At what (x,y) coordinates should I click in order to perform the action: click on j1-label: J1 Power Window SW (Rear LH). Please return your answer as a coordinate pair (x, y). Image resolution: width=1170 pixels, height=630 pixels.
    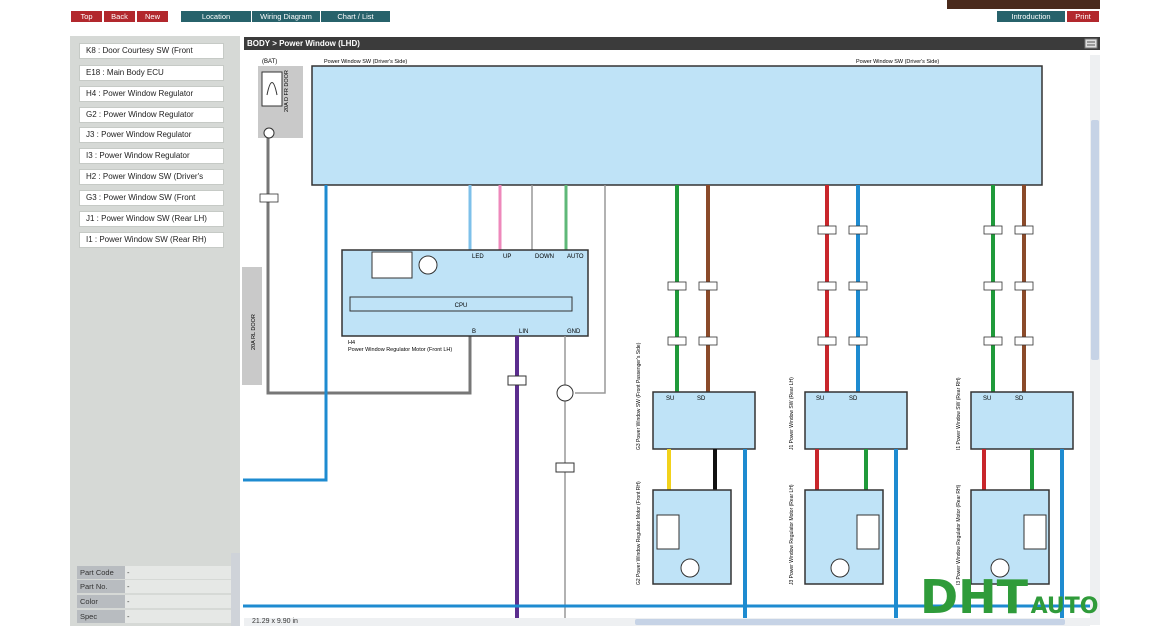
    Looking at the image, I should click on (792, 413).